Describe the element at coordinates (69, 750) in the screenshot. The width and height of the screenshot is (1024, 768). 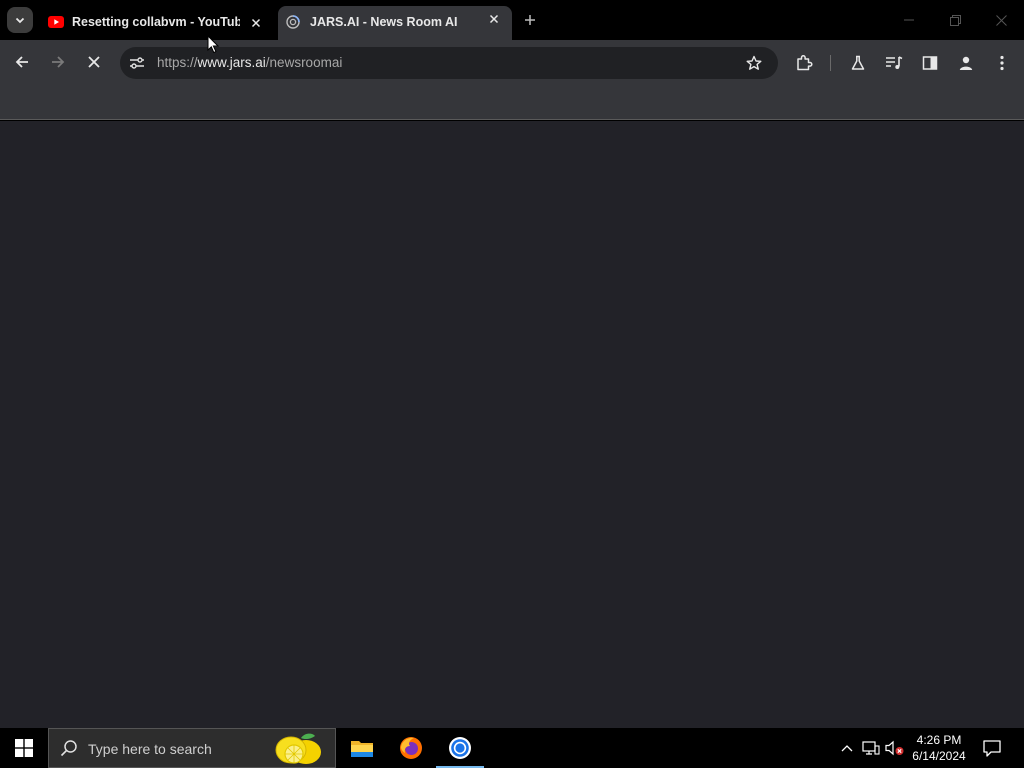
I see `search-icon` at that location.